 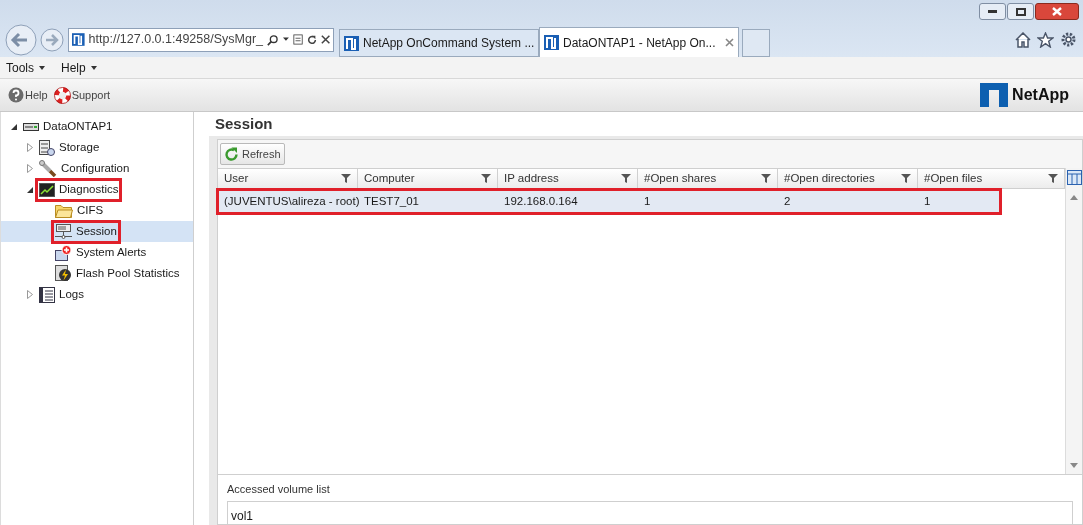 I want to click on menu-item: Tools, so click(x=25, y=67).